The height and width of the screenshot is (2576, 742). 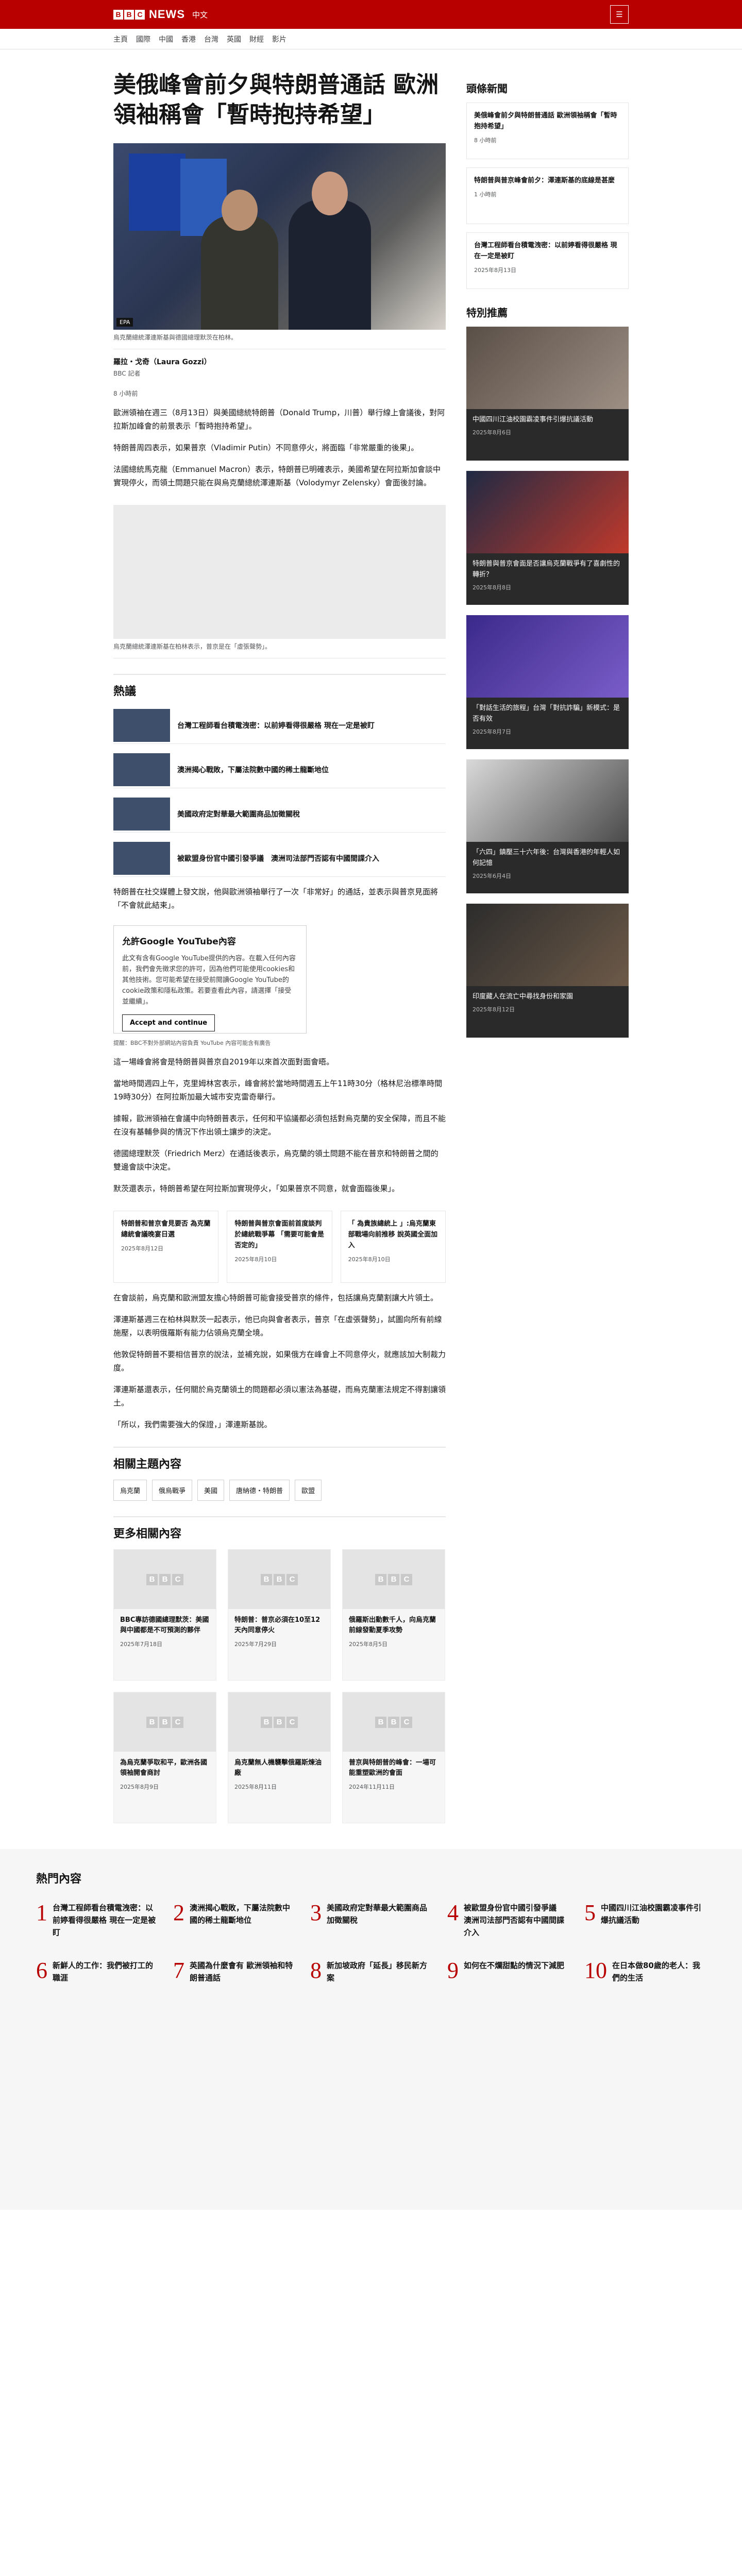 I want to click on byline: 羅拉・戈奇（Laura Gozzi） BBC 記者, so click(x=279, y=367).